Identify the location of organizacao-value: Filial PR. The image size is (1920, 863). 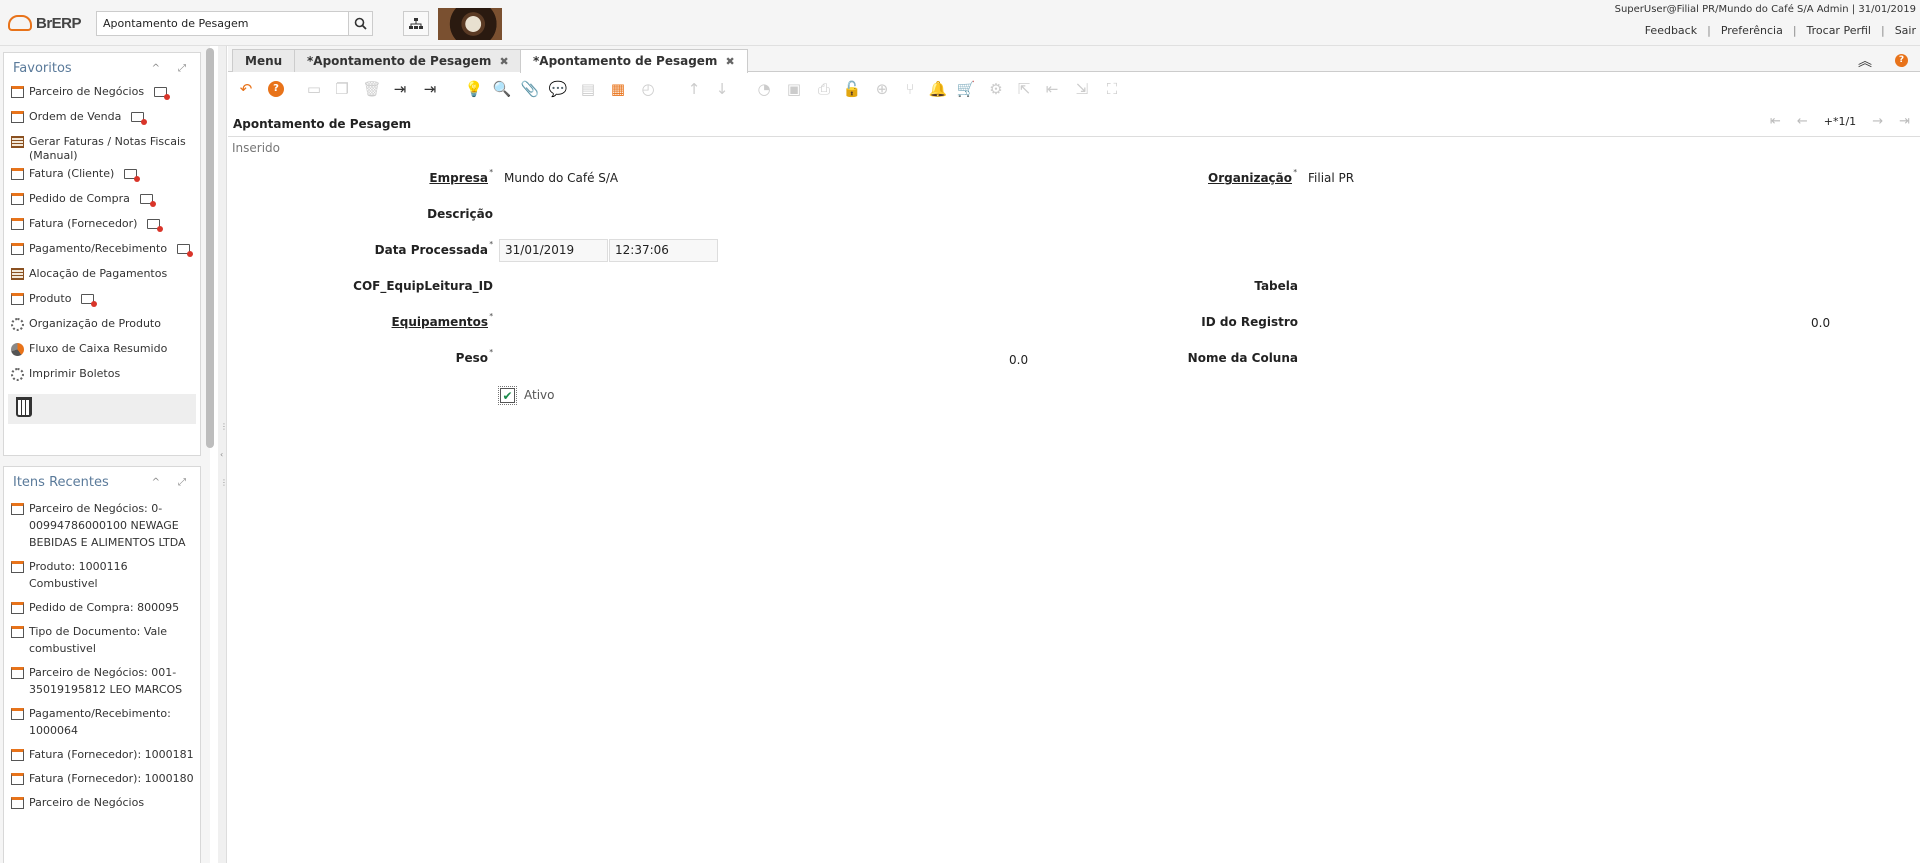
(1331, 178).